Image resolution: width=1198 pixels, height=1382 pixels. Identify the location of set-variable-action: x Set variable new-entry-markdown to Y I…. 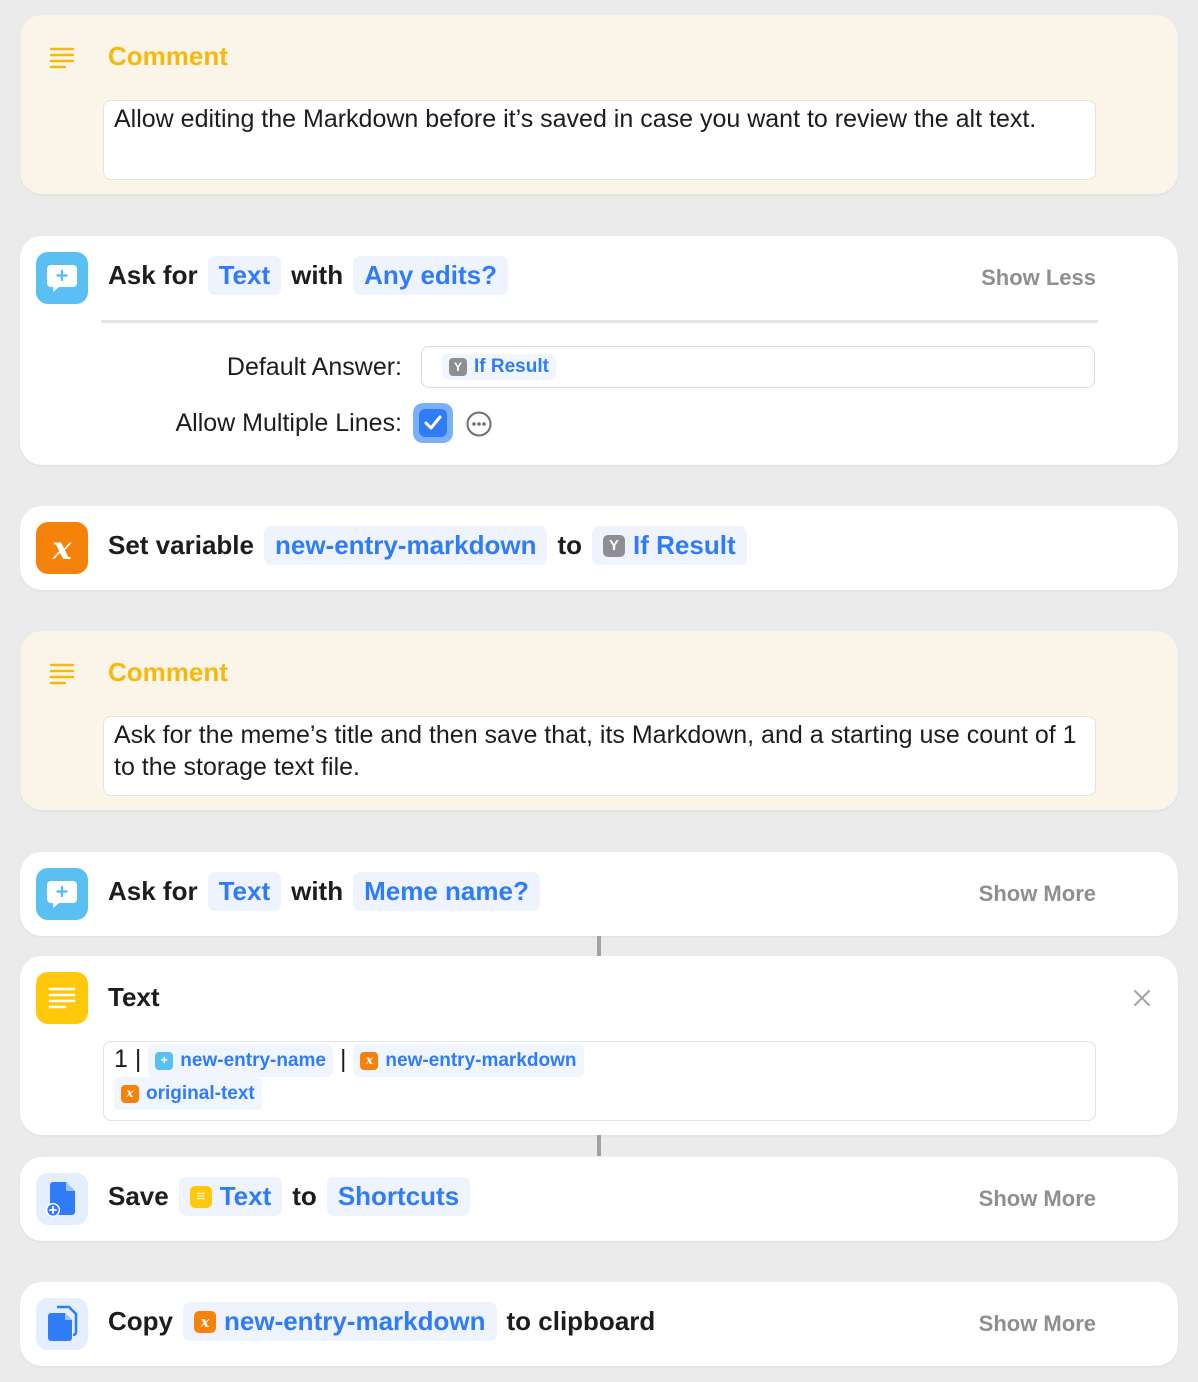
(599, 548).